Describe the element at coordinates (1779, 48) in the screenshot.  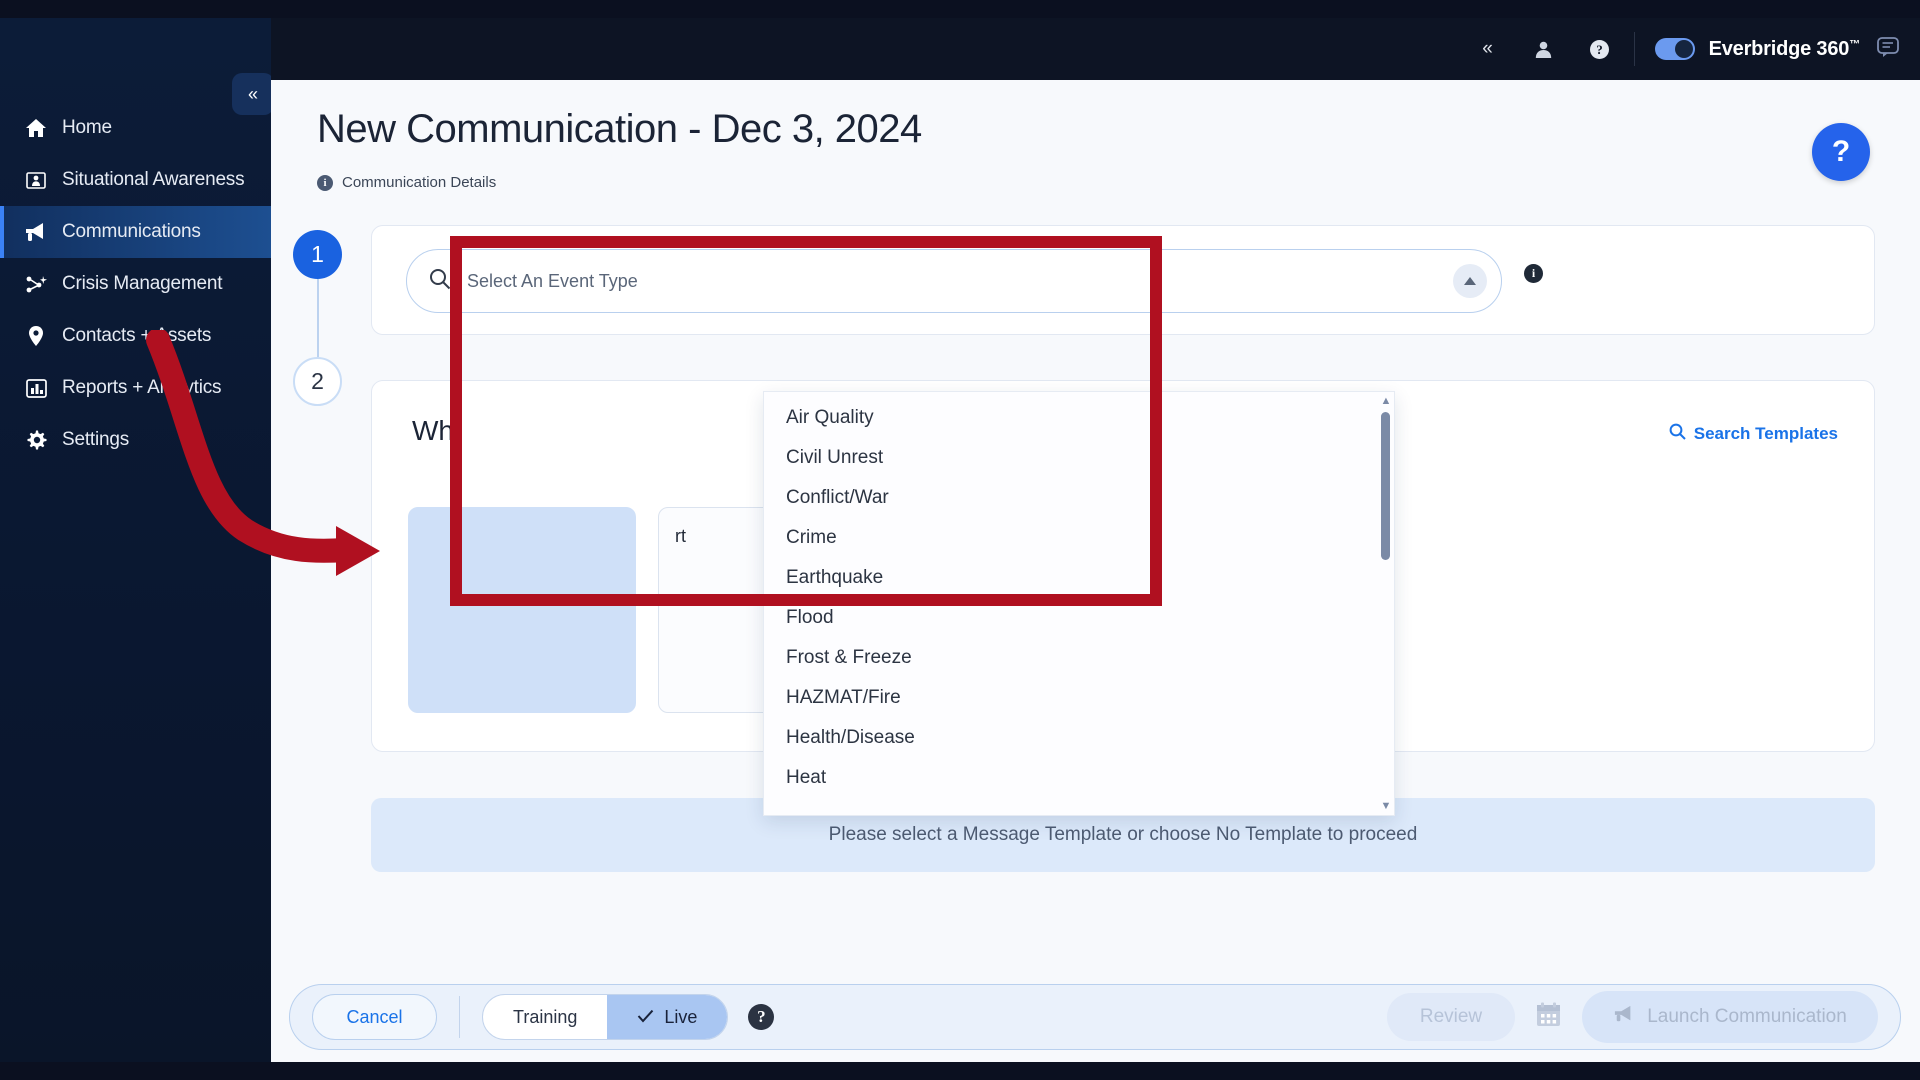
I see `everbridge-360-text: Everbridge 360` at that location.